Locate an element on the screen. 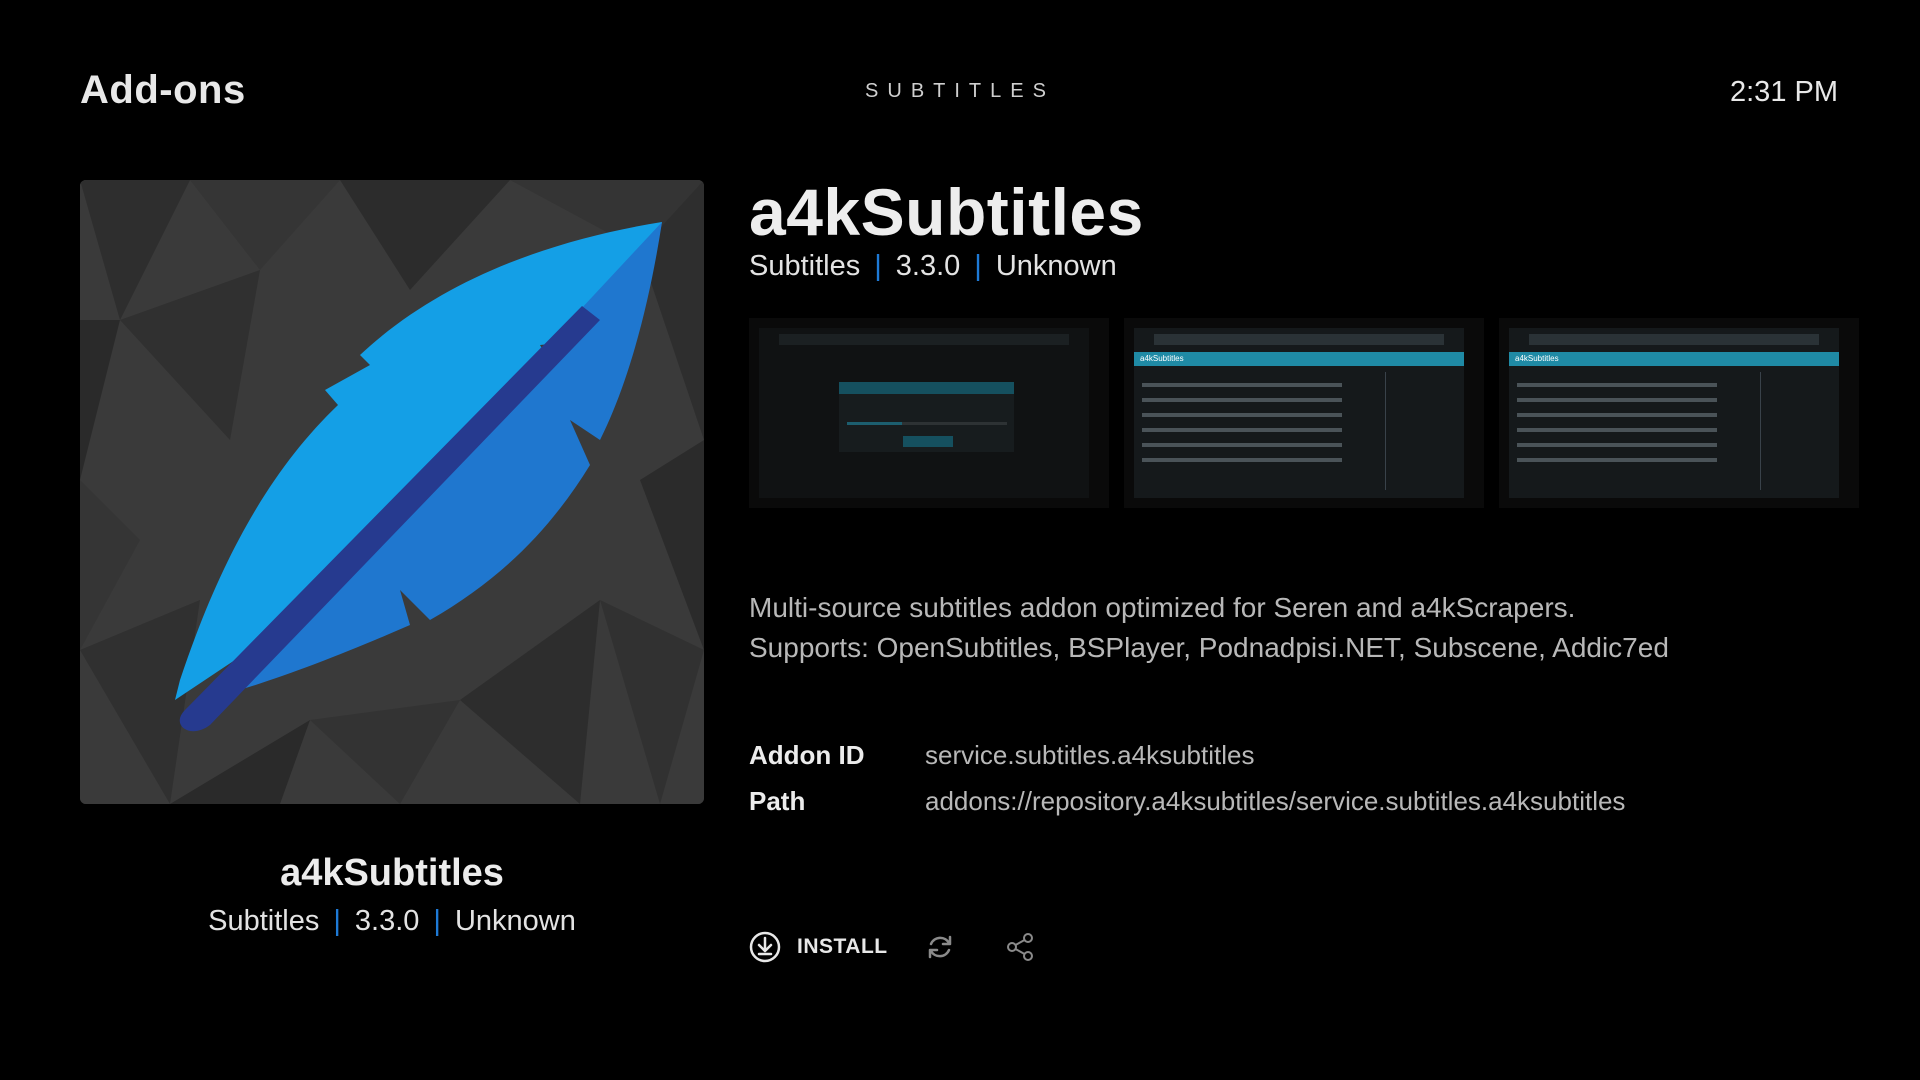 The width and height of the screenshot is (1920, 1080). screenshot-3: a4kSubtitles is located at coordinates (1679, 413).